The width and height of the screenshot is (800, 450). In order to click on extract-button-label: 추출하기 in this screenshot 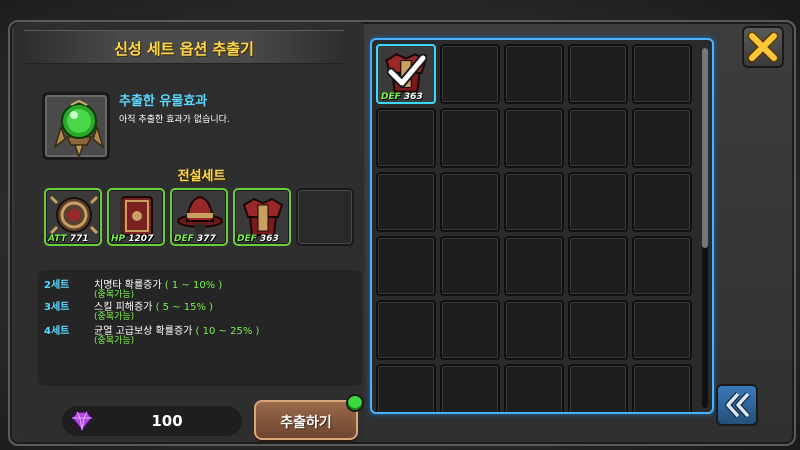, I will do `click(306, 423)`.